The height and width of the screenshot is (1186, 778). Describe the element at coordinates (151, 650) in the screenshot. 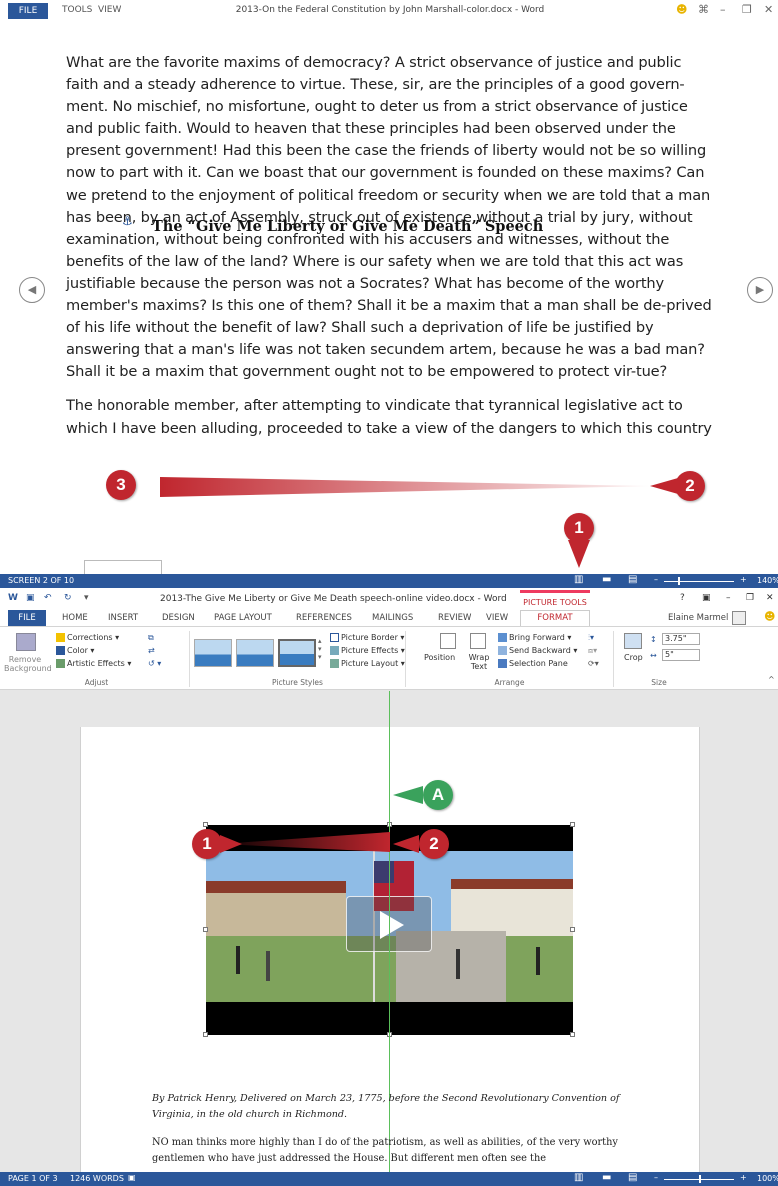

I see `change-picture-icon: ⇄` at that location.